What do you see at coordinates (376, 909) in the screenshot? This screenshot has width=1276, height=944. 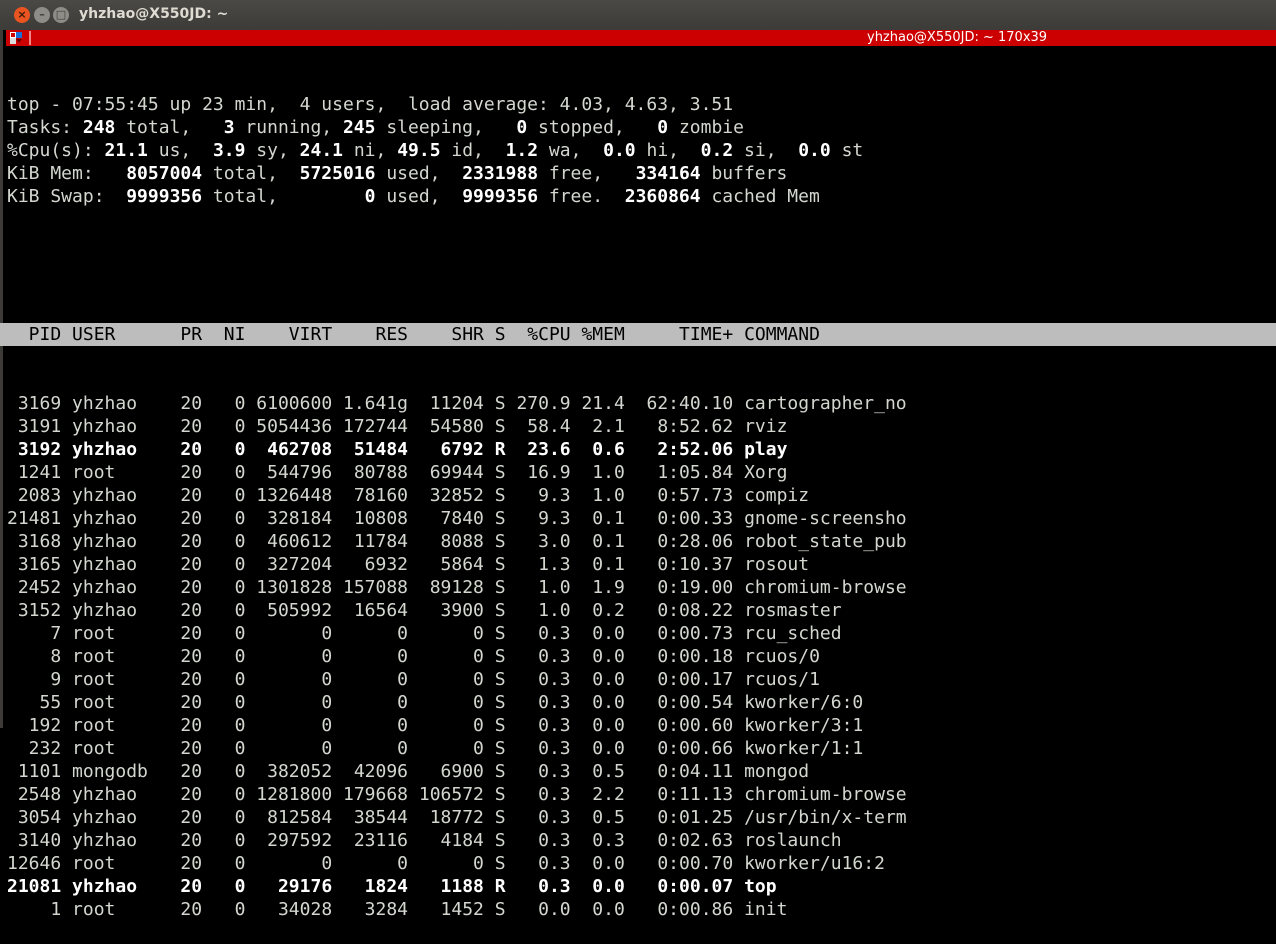 I see `cell-res: 3284` at bounding box center [376, 909].